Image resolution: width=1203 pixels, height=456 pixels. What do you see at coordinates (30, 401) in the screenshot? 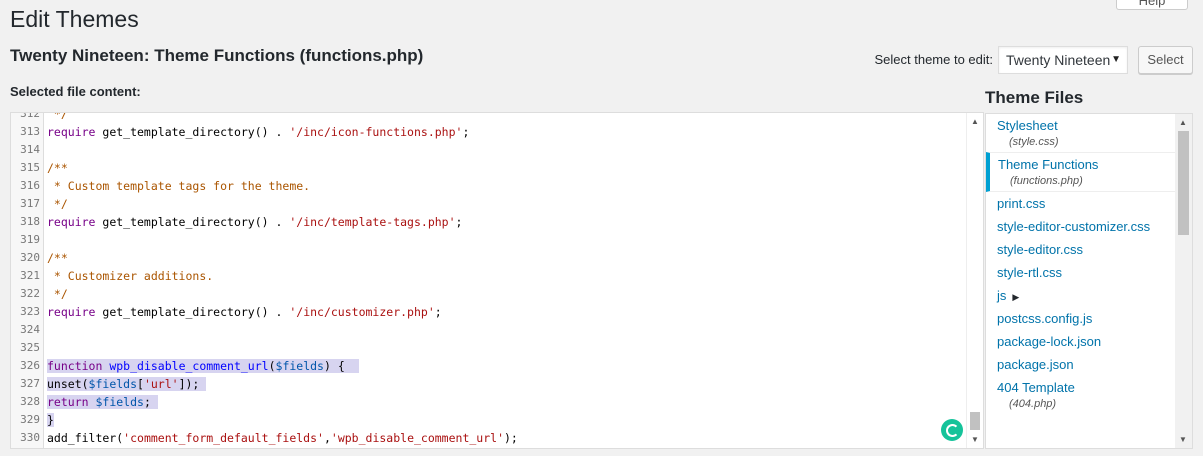
I see `line-number: 328` at bounding box center [30, 401].